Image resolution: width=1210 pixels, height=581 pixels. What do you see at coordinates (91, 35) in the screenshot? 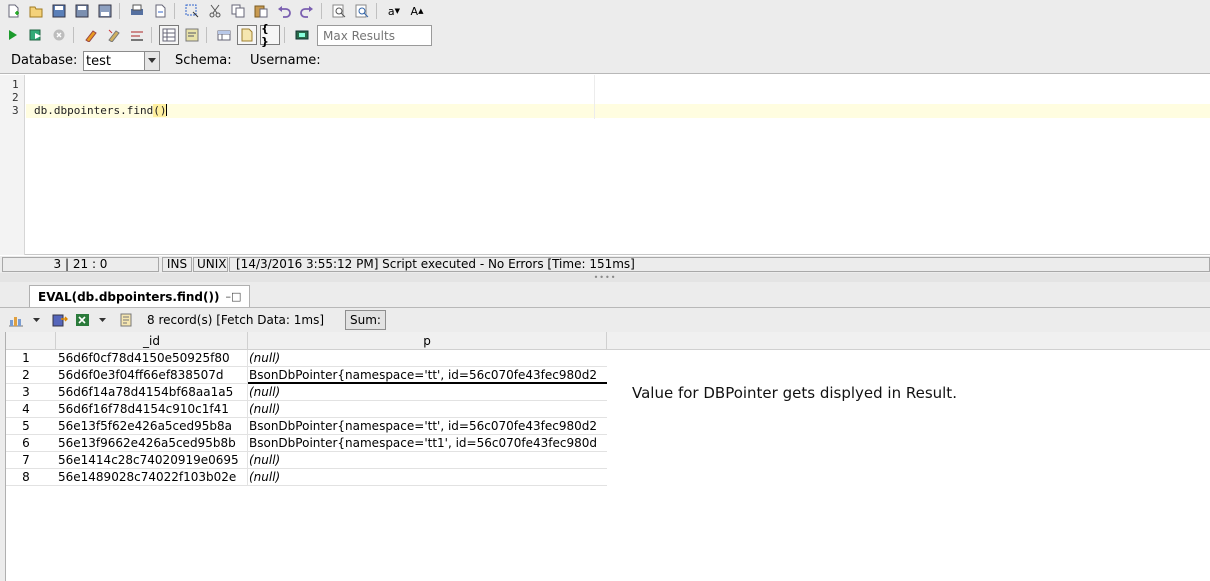
I see `explain-icon` at bounding box center [91, 35].